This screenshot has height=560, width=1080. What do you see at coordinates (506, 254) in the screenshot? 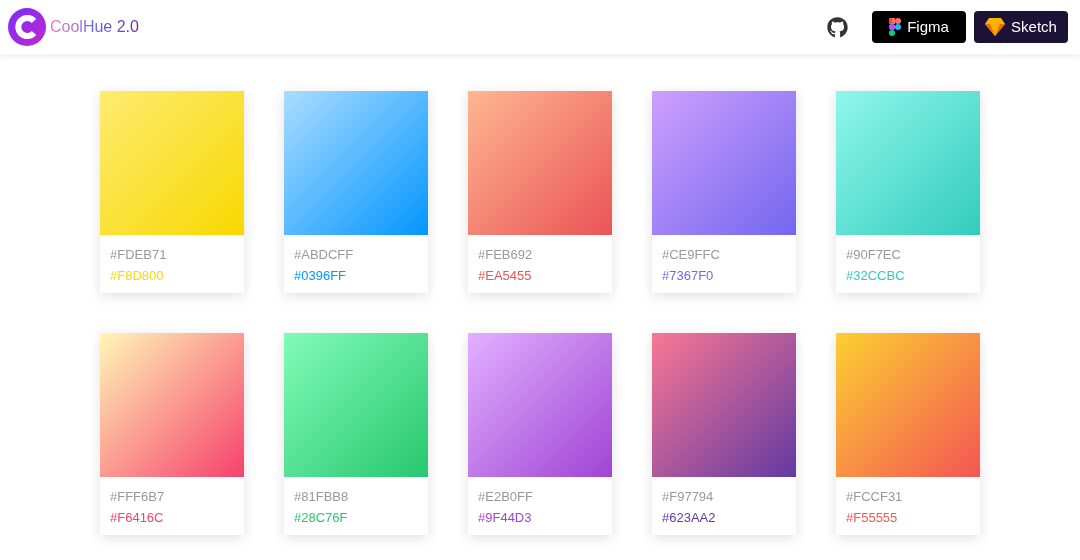
I see `start-color-code: #FEB692` at bounding box center [506, 254].